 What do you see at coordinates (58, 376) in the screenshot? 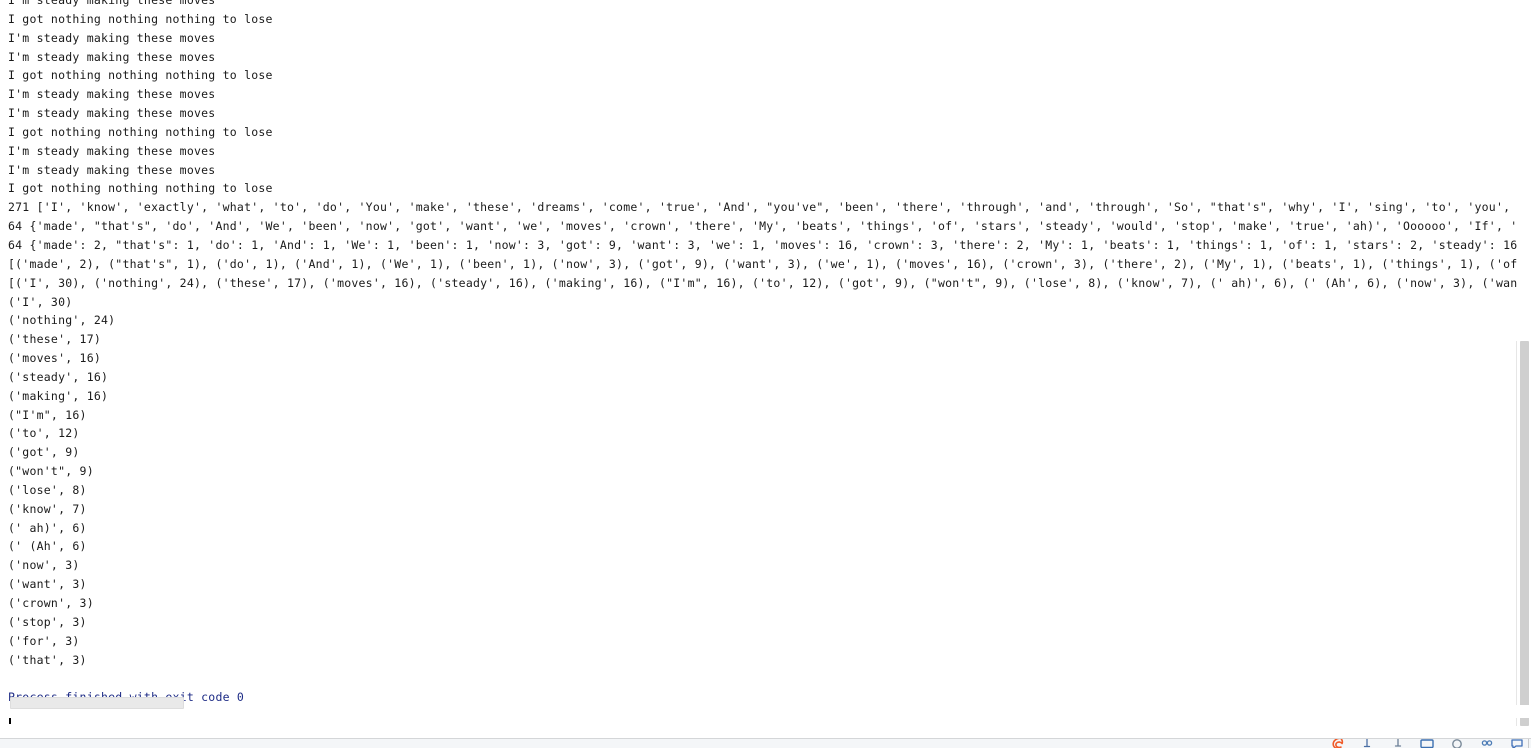
I see `console-top-word-line: ('steady', 16)` at bounding box center [58, 376].